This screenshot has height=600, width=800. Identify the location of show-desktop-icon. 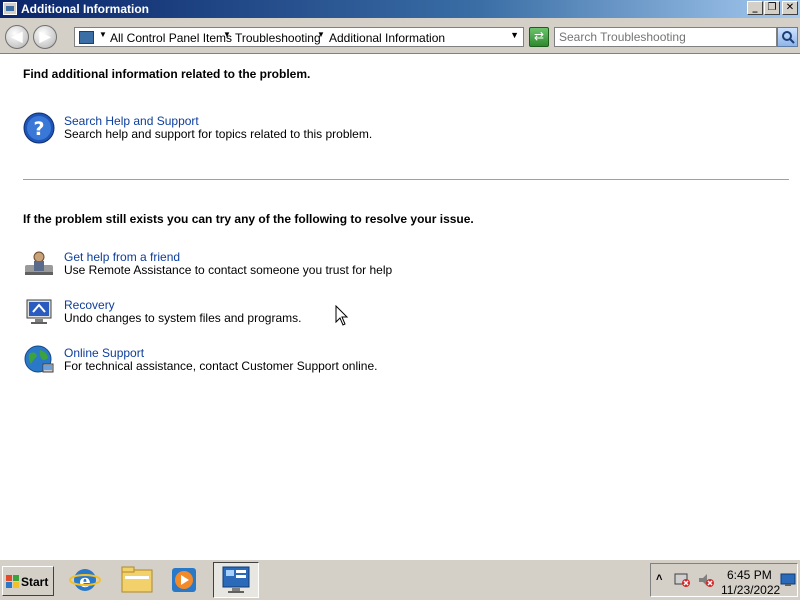
(788, 580).